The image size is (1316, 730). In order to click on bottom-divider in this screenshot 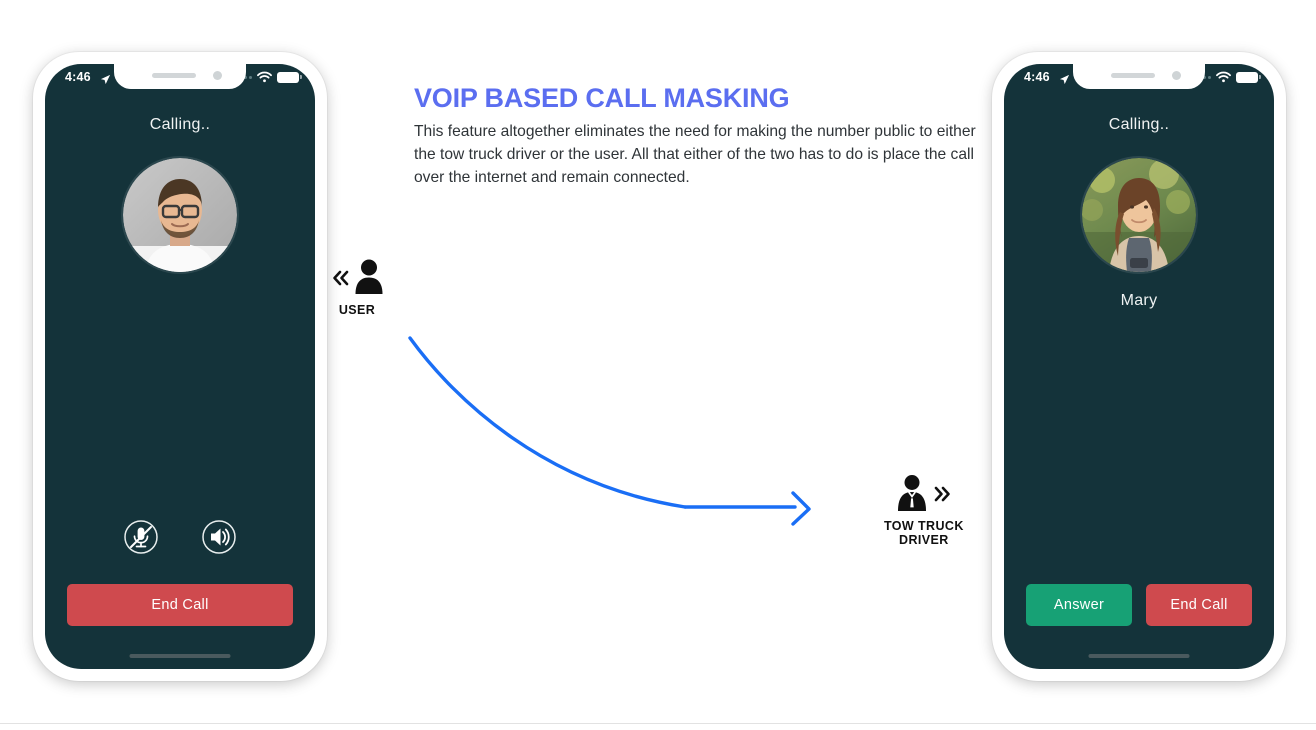, I will do `click(658, 723)`.